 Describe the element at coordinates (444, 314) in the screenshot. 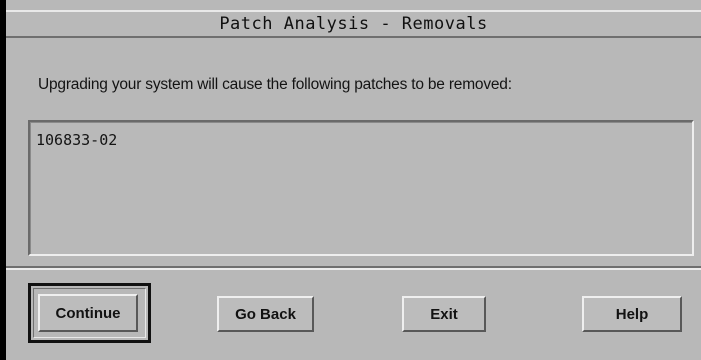

I see `exit-button: Exit` at that location.